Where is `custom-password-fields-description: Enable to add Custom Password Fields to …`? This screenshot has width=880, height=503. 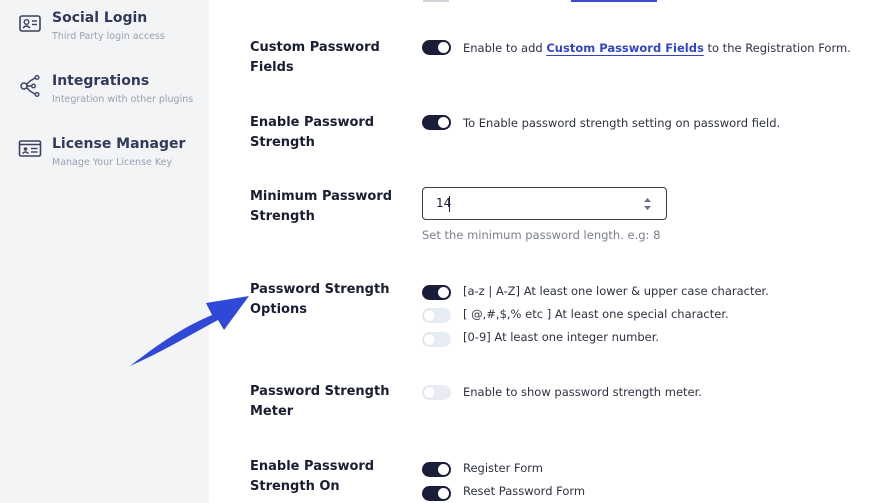 custom-password-fields-description: Enable to add Custom Password Fields to … is located at coordinates (657, 48).